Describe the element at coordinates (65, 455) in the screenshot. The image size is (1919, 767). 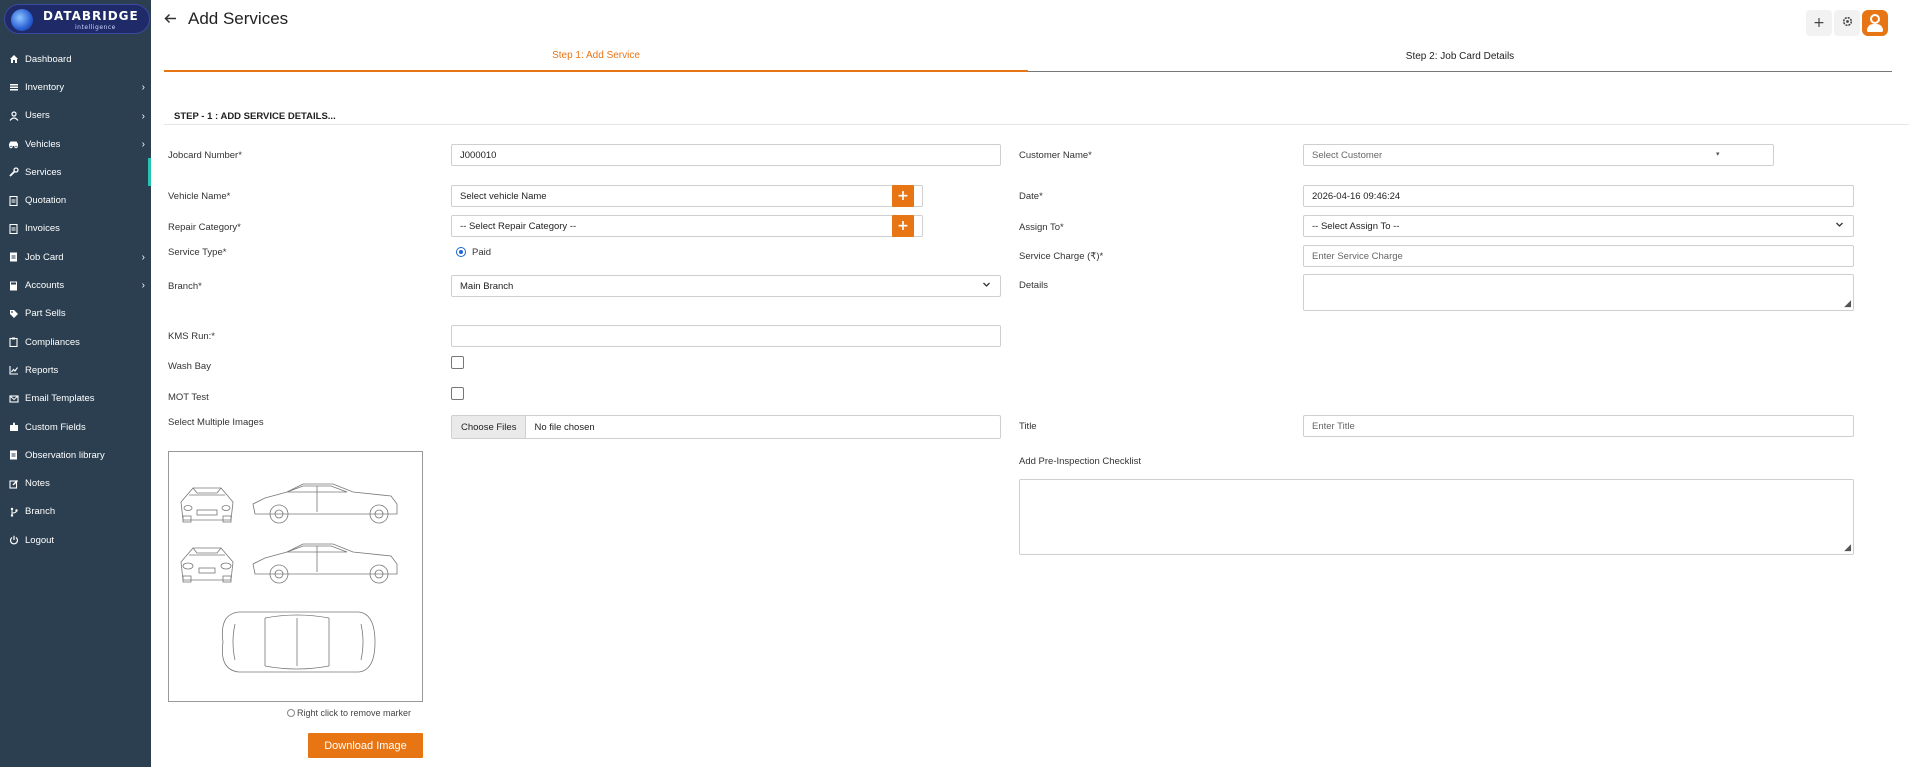
I see `sidebar-item-label: Observation library` at that location.